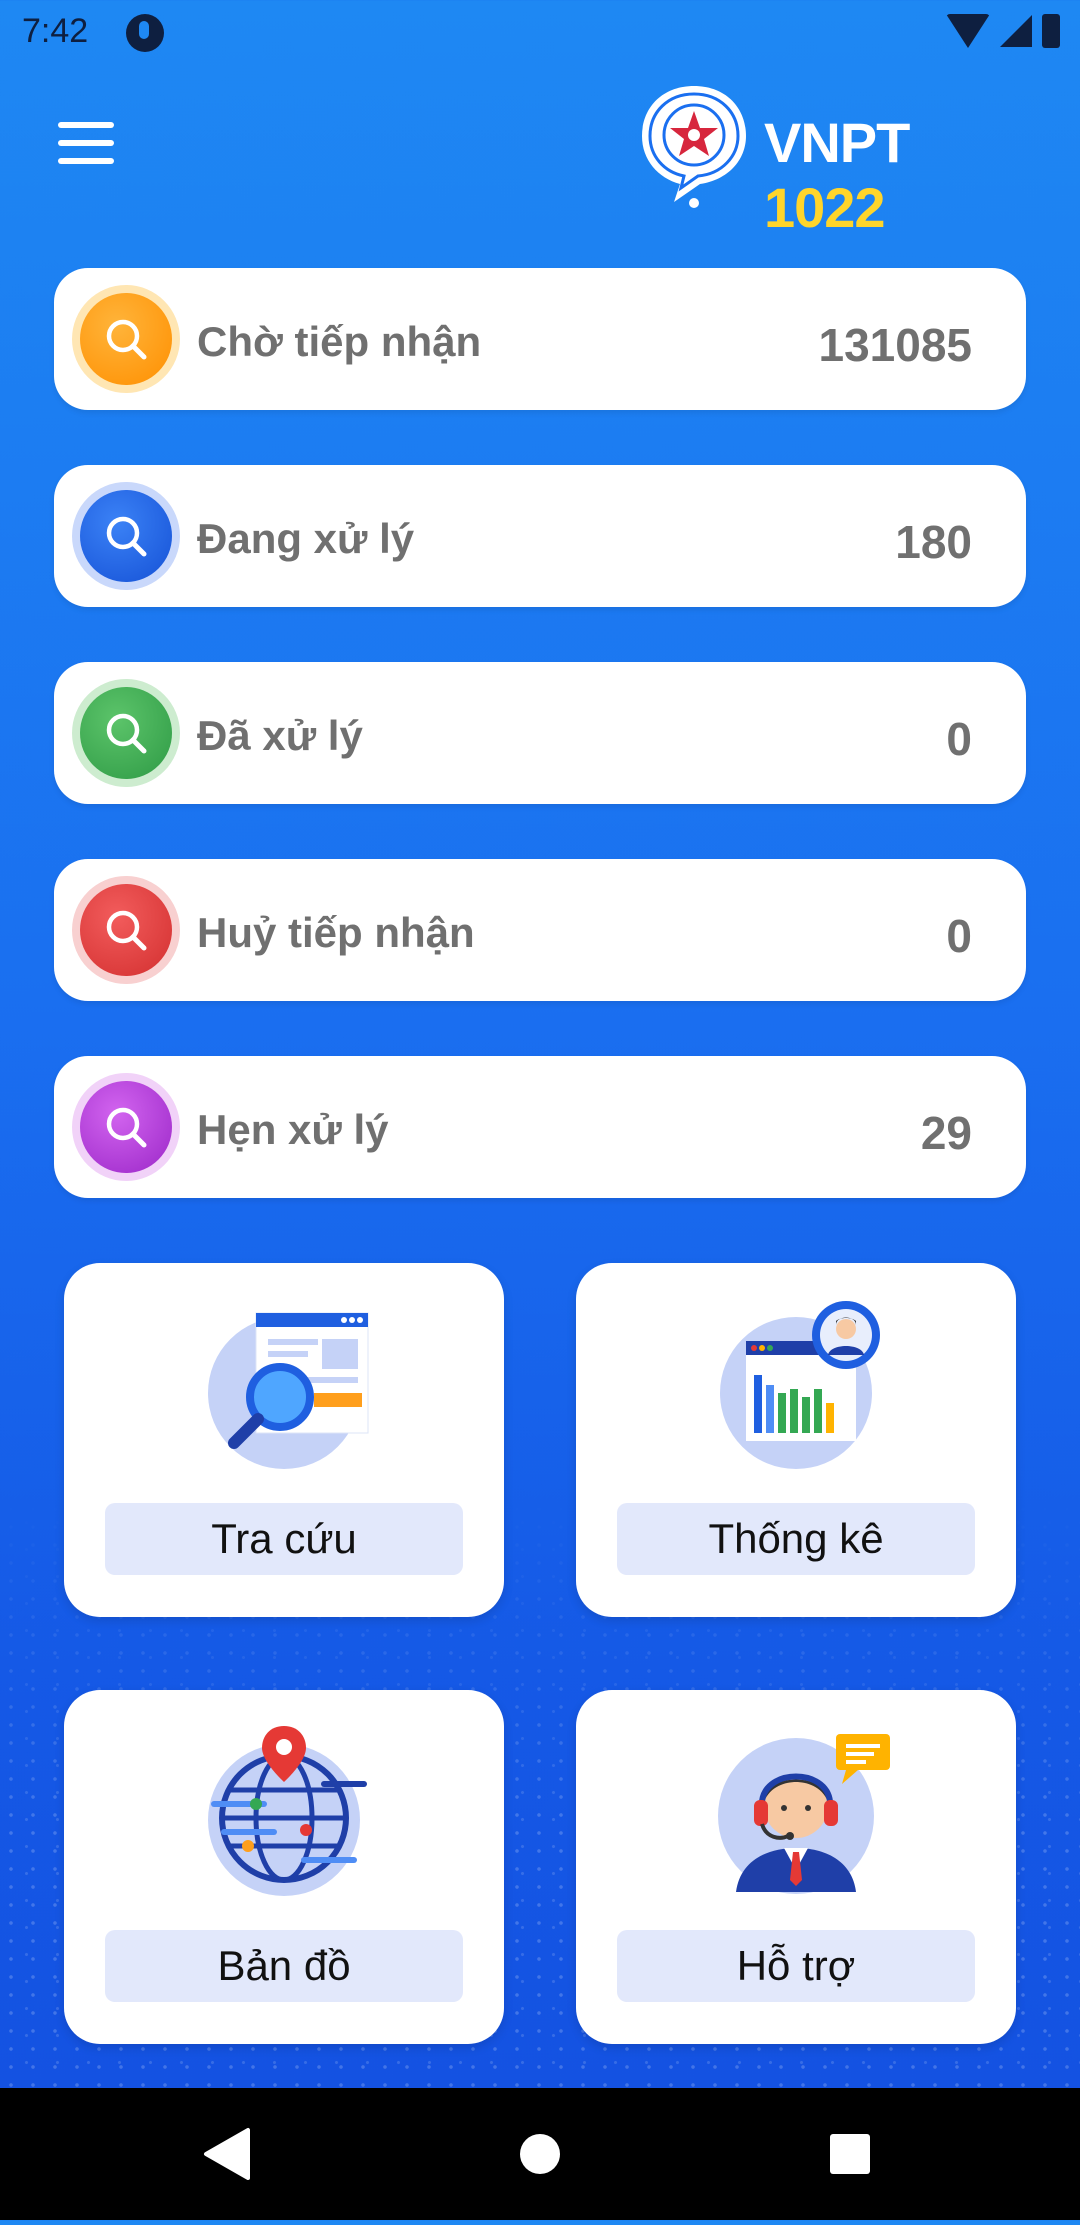 This screenshot has width=1080, height=2225. What do you see at coordinates (800, 1385) in the screenshot?
I see `statistics-chart-icon` at bounding box center [800, 1385].